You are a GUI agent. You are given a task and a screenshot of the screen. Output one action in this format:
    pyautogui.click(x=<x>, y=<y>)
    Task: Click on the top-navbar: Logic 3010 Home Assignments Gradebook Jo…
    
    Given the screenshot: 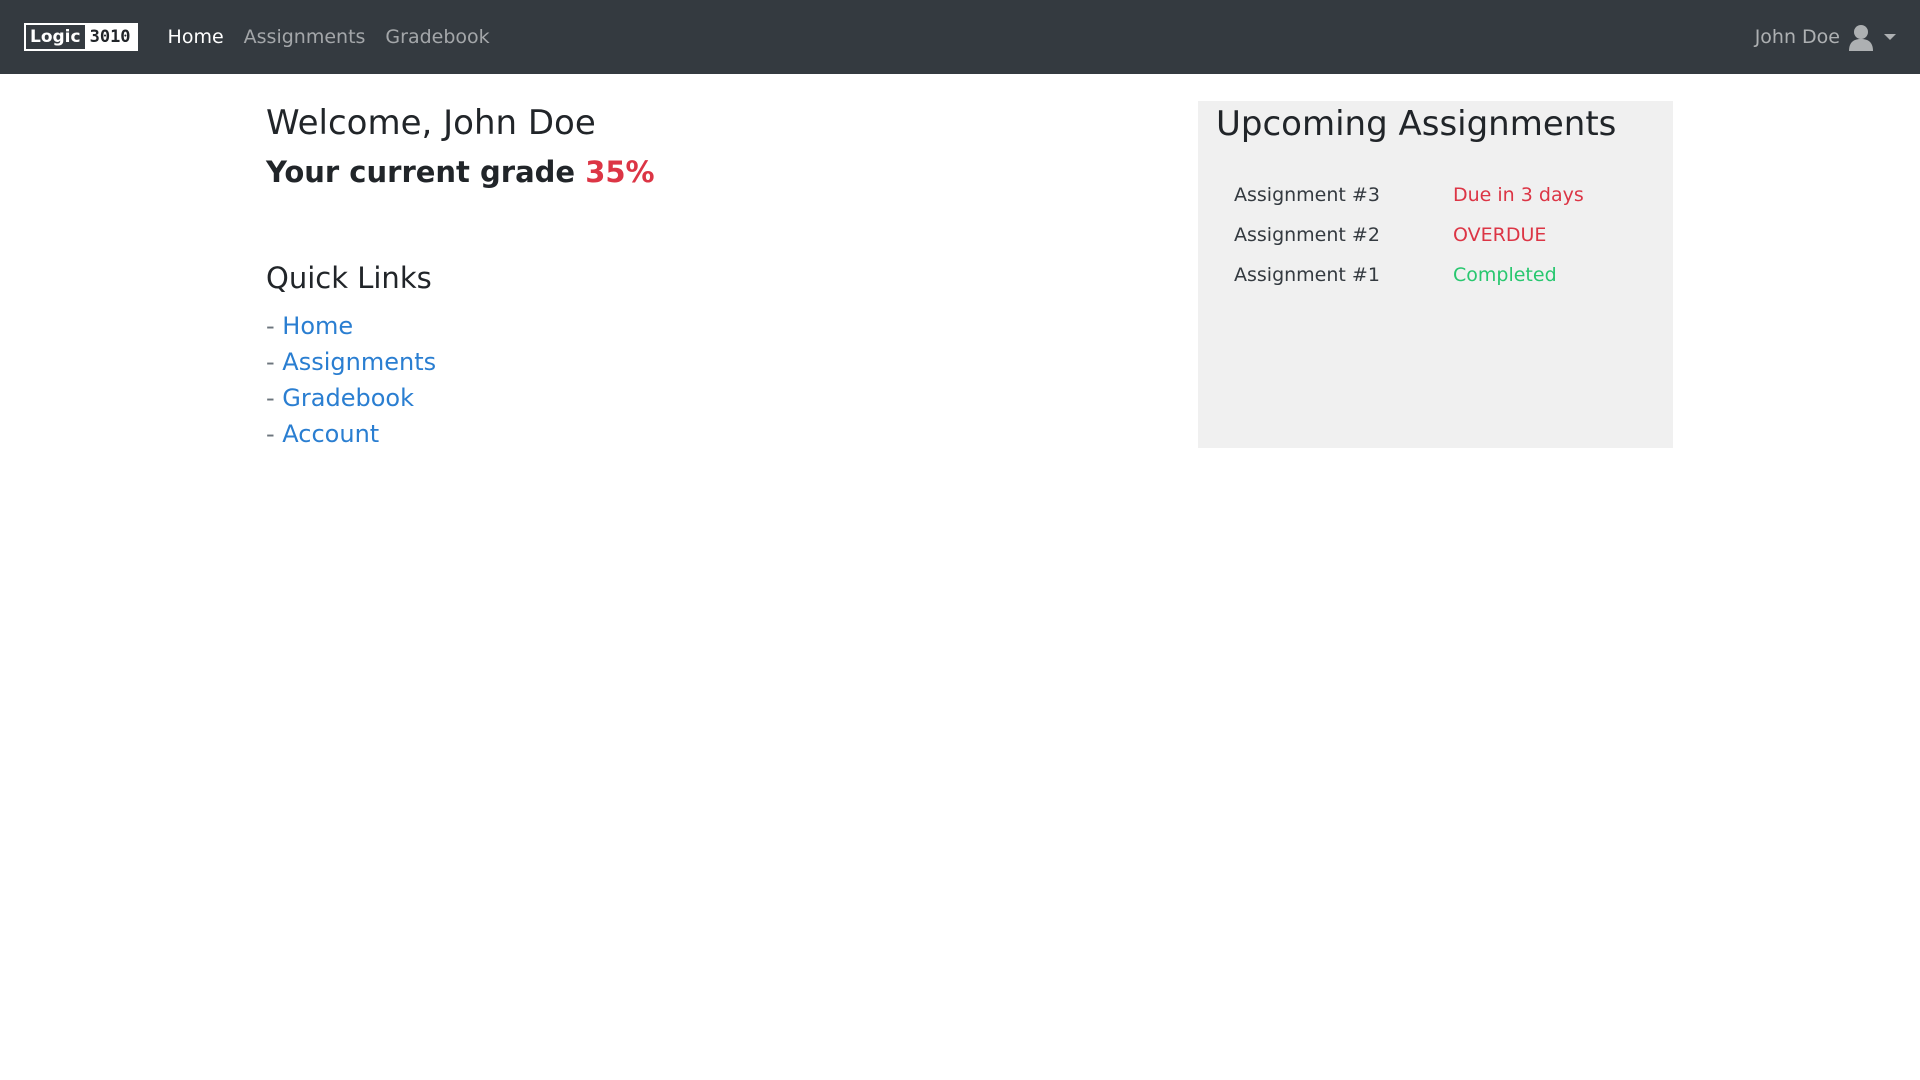 What is the action you would take?
    pyautogui.click(x=960, y=37)
    